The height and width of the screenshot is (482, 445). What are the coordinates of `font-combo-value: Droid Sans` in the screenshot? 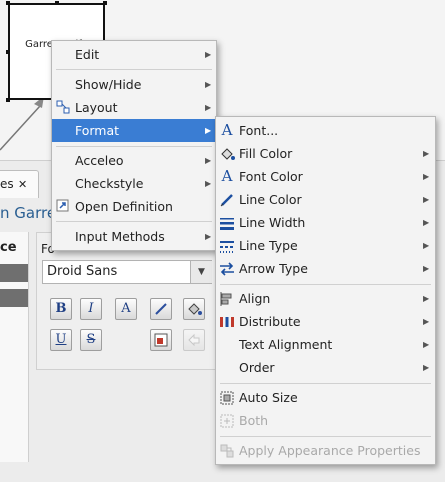 It's located at (82, 271).